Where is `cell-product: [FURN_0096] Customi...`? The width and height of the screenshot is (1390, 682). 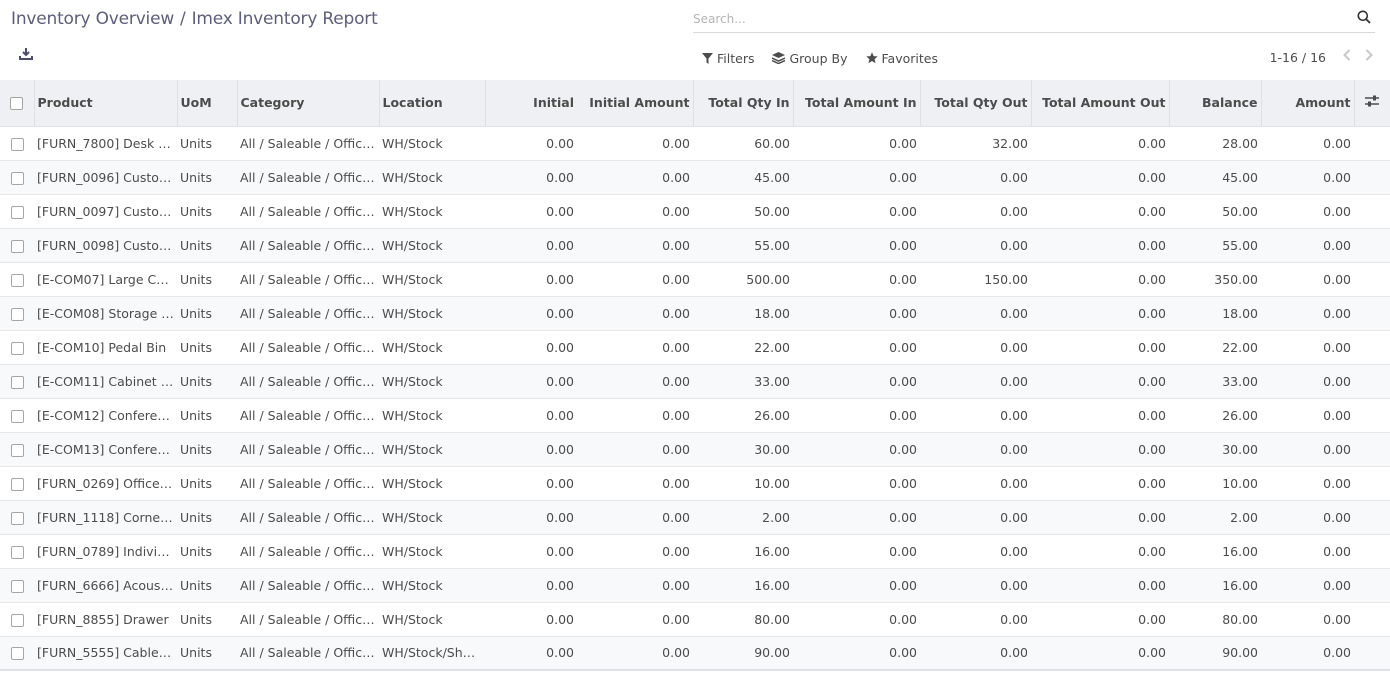
cell-product: [FURN_0096] Customi... is located at coordinates (105, 177).